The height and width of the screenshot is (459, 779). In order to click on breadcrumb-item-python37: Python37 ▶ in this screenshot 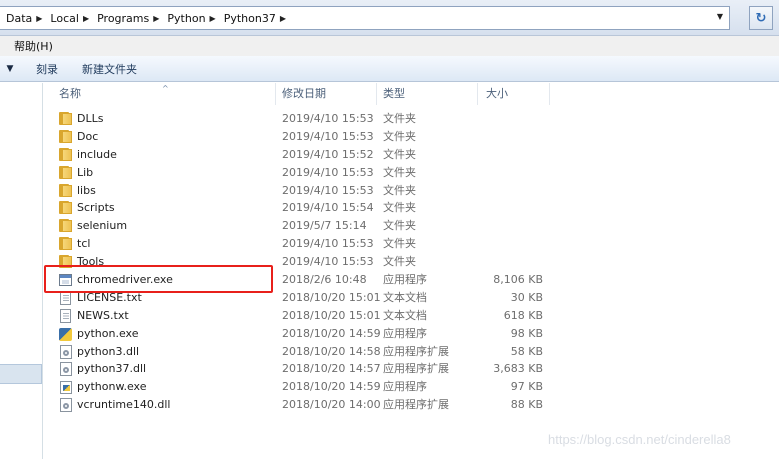, I will do `click(255, 18)`.